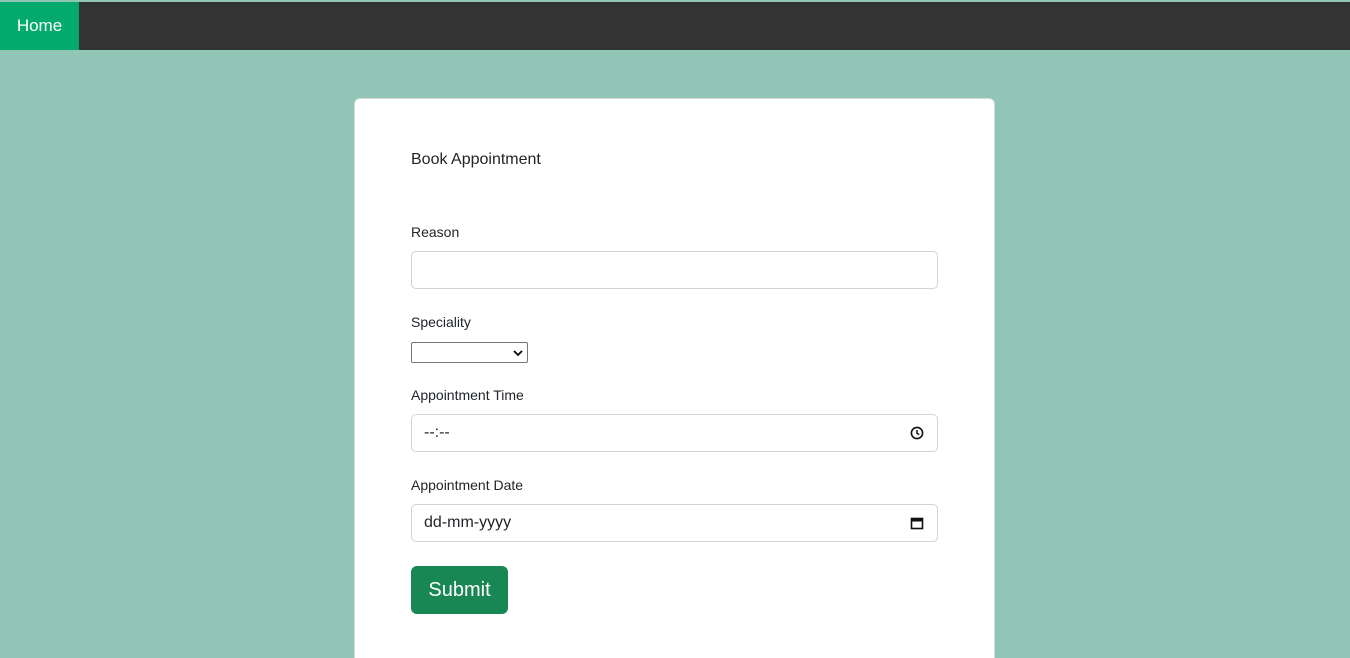 This screenshot has width=1350, height=658. I want to click on clock-icon, so click(917, 433).